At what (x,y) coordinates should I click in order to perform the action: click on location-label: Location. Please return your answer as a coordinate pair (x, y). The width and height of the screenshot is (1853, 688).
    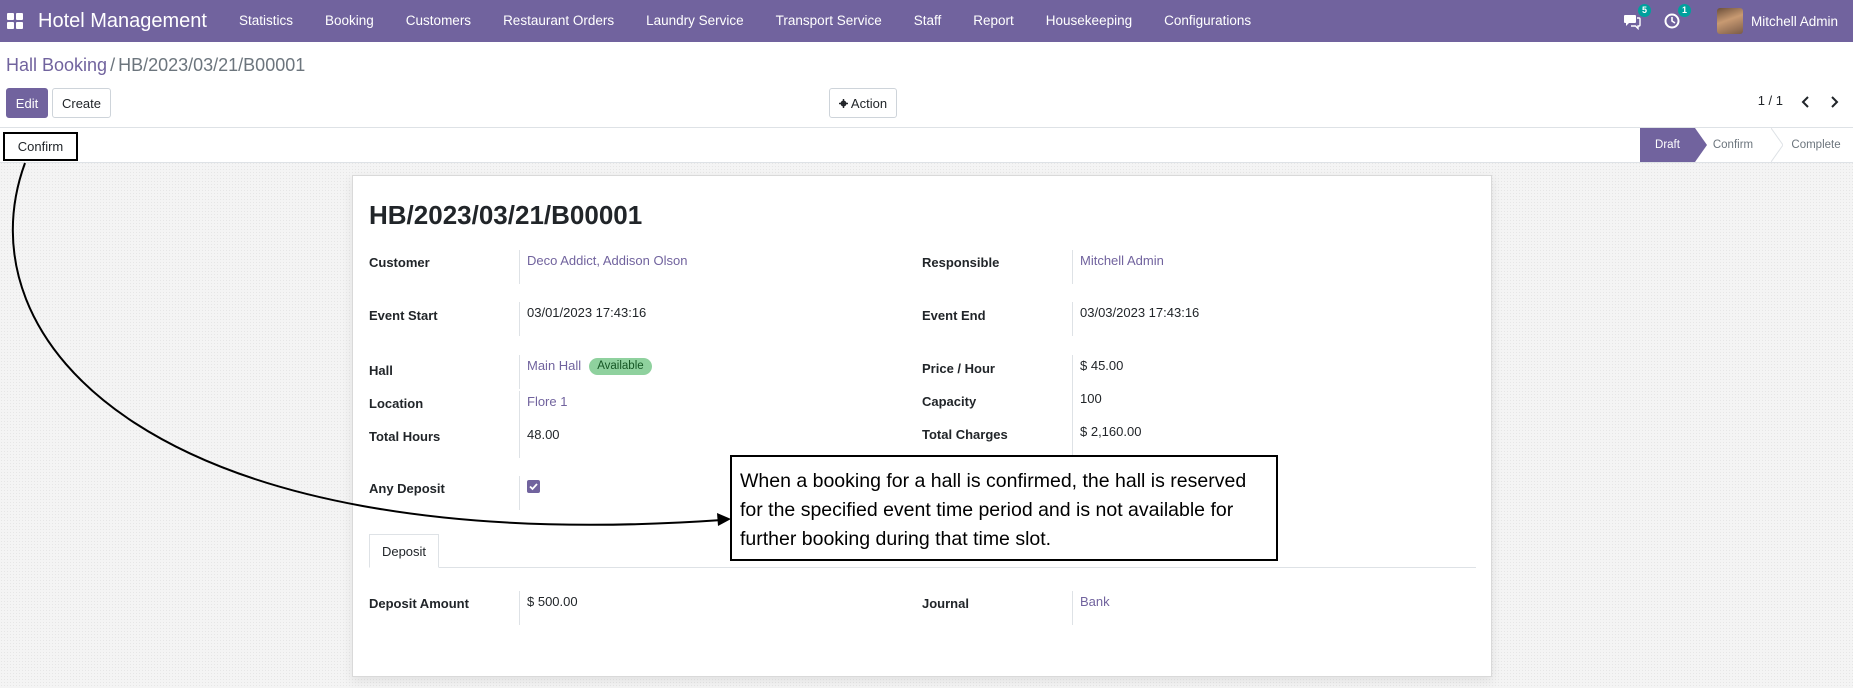
    Looking at the image, I should click on (396, 403).